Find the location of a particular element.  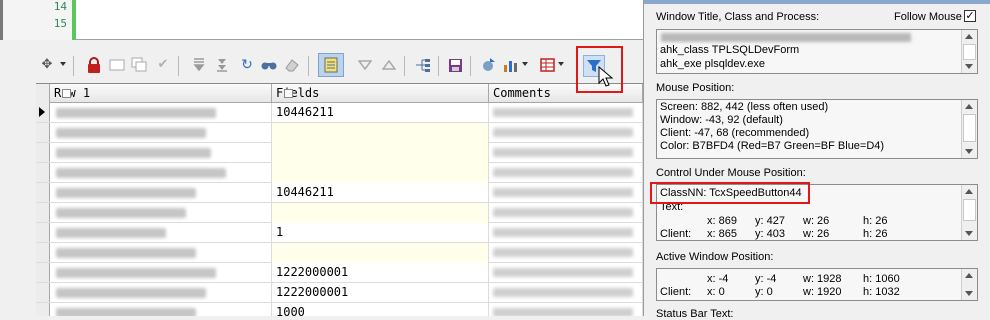

control-client-h: h: 26 is located at coordinates (875, 234).